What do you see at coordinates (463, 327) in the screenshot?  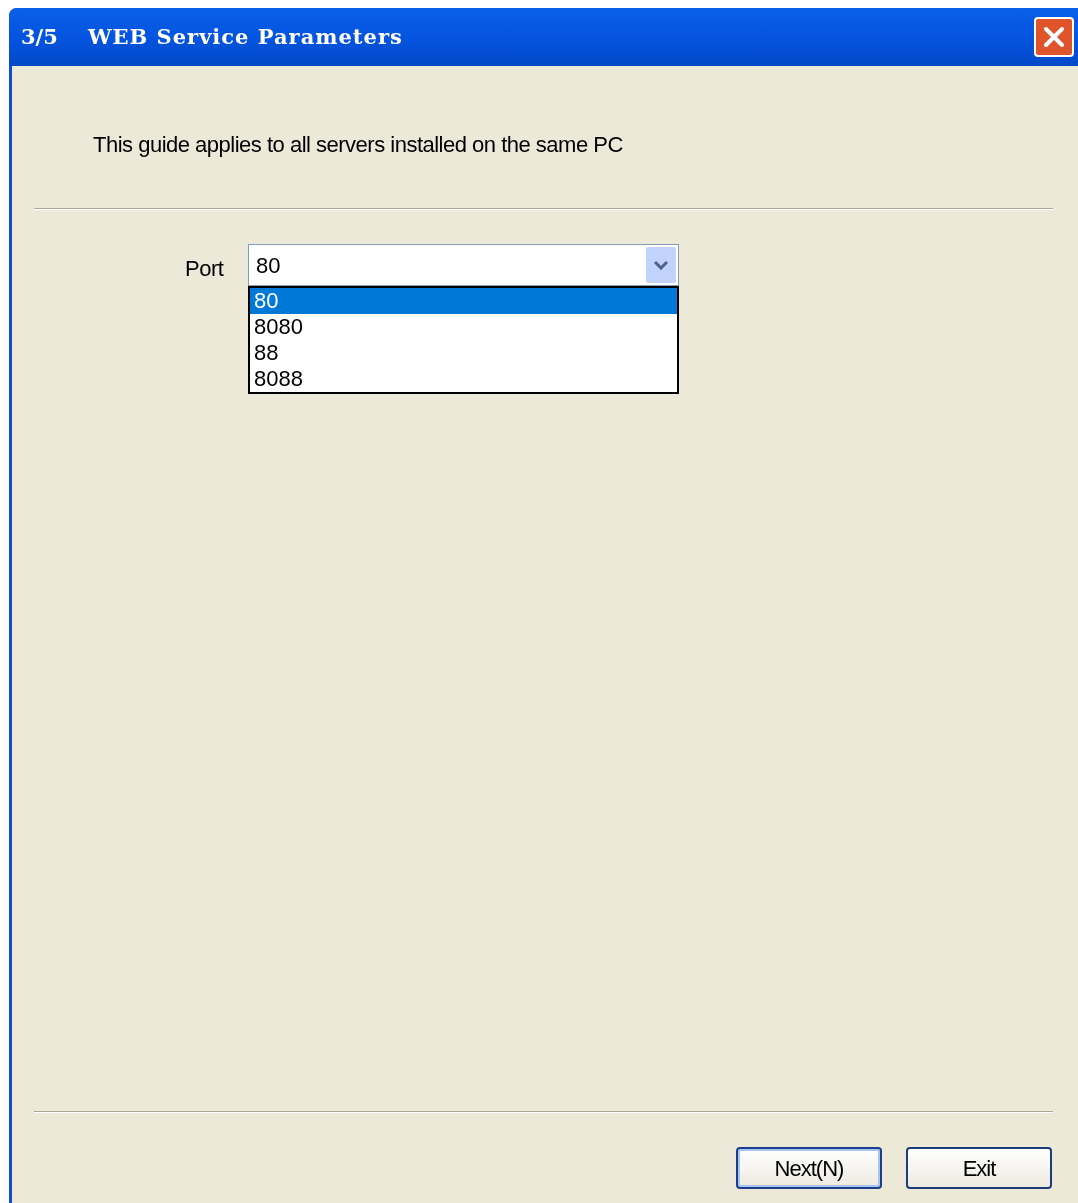 I see `dropdown-option: 8080` at bounding box center [463, 327].